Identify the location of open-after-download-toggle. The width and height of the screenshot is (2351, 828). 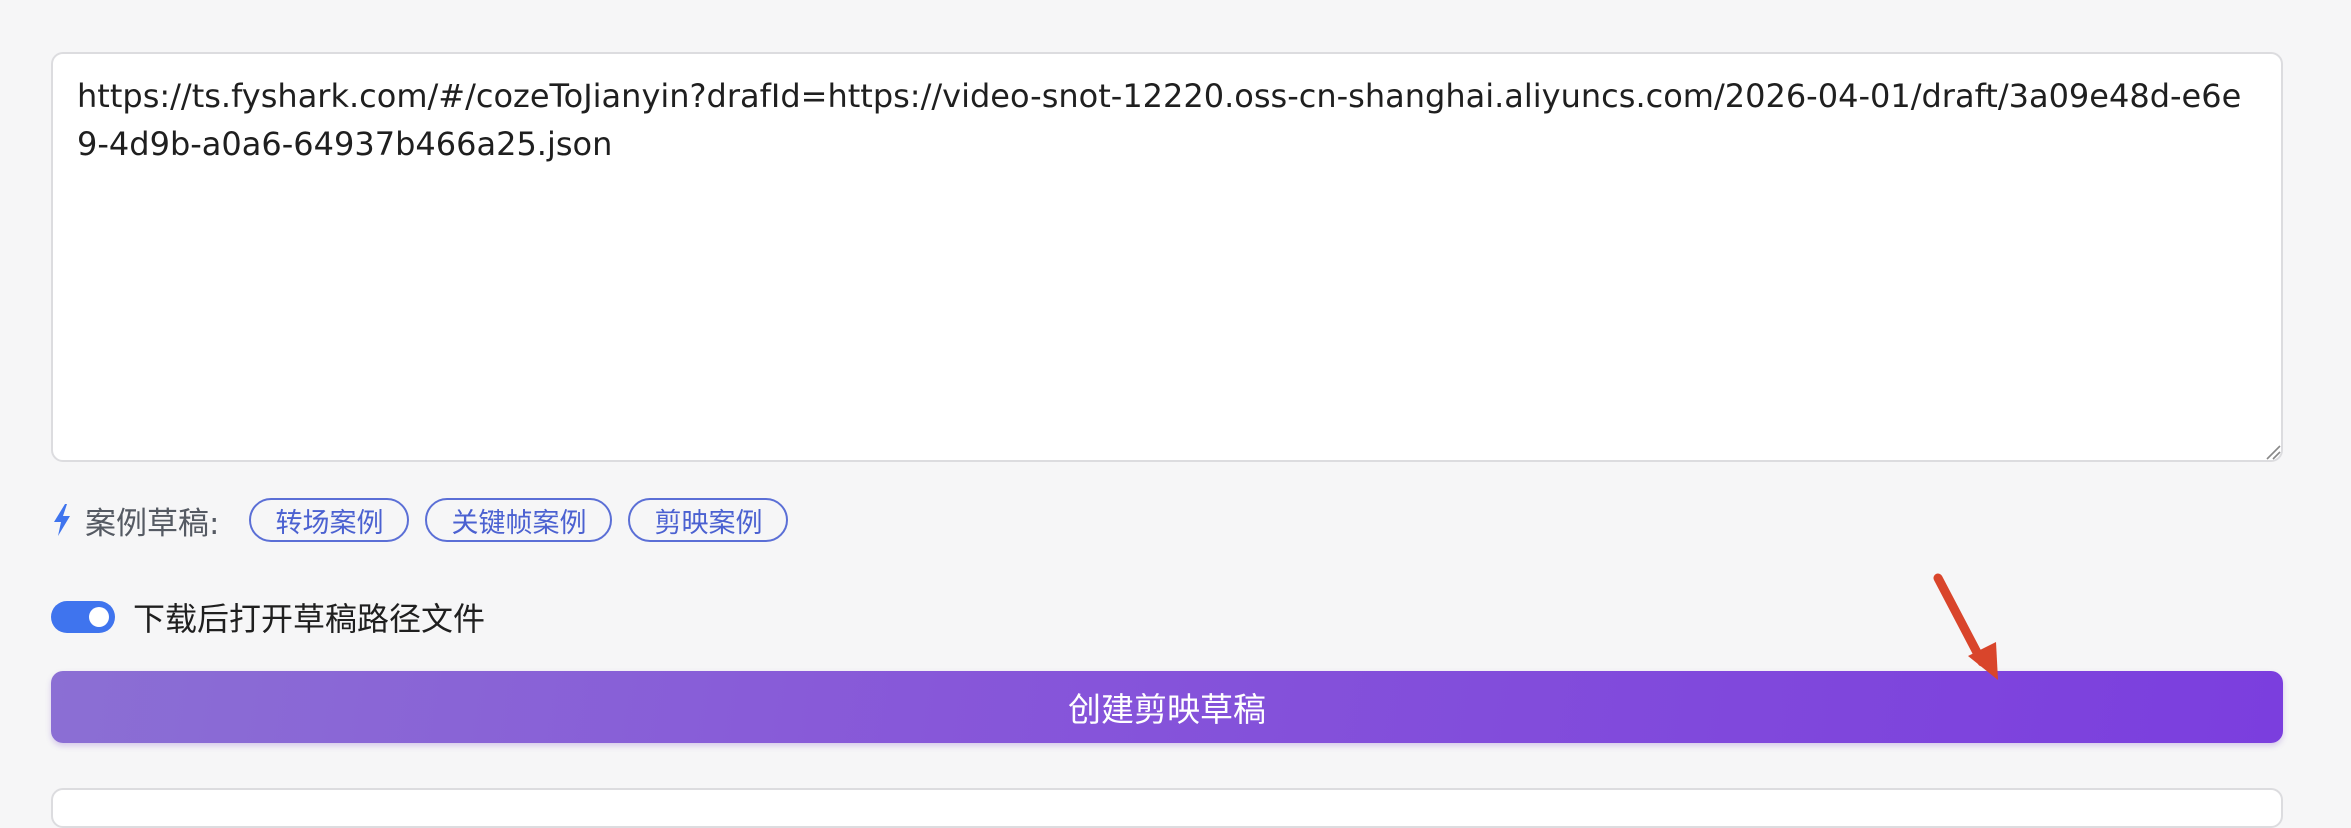
(83, 617).